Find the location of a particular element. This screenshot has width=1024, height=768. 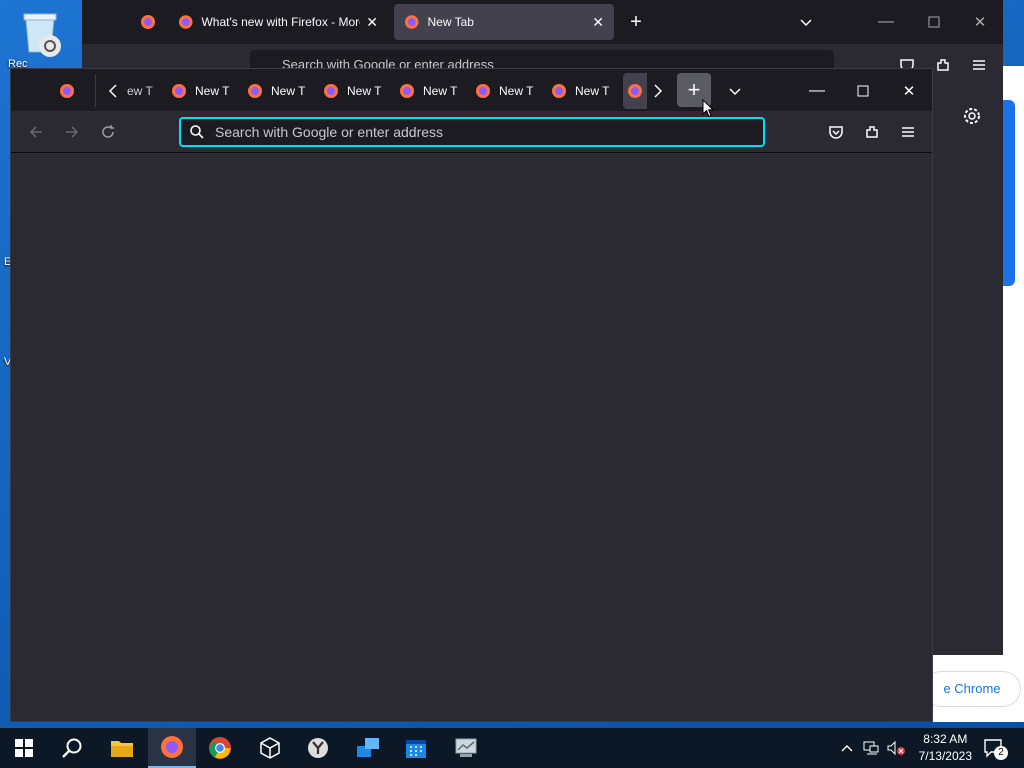

tab-whats-new: What's new with Firefox - More ✕ is located at coordinates (278, 22).